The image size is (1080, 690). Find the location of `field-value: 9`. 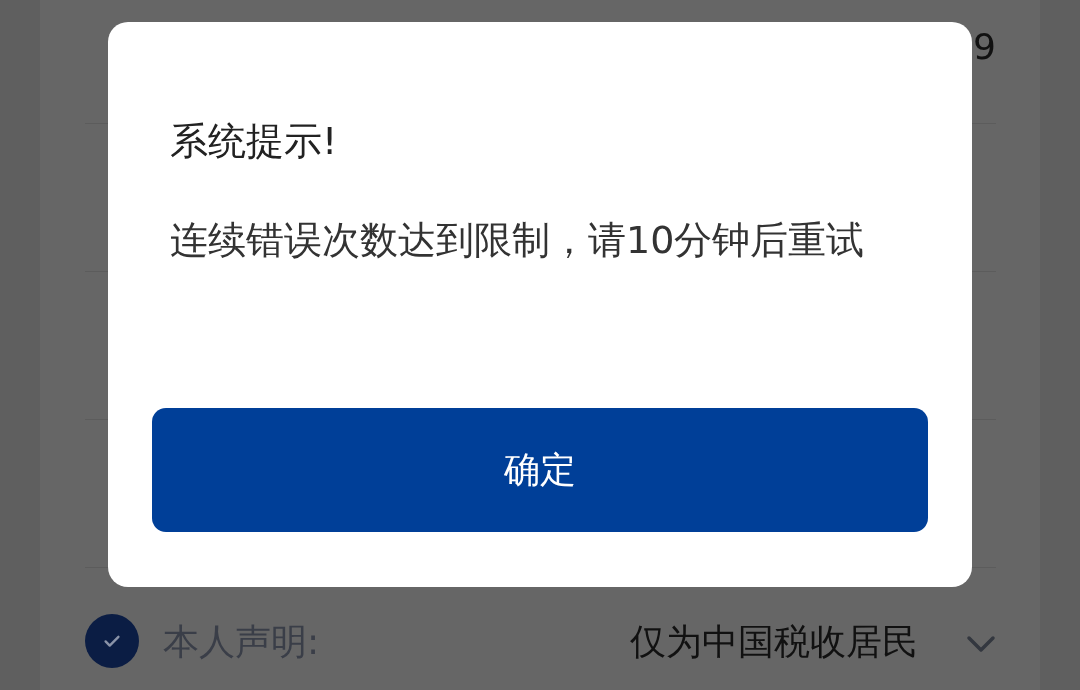

field-value: 9 is located at coordinates (984, 46).